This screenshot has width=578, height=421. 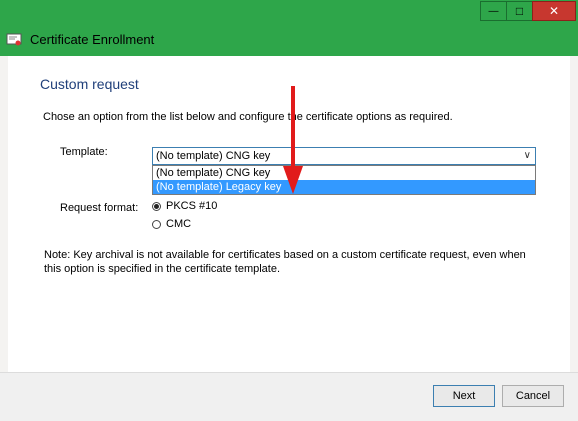 I want to click on maximize-icon: □, so click(x=519, y=11).